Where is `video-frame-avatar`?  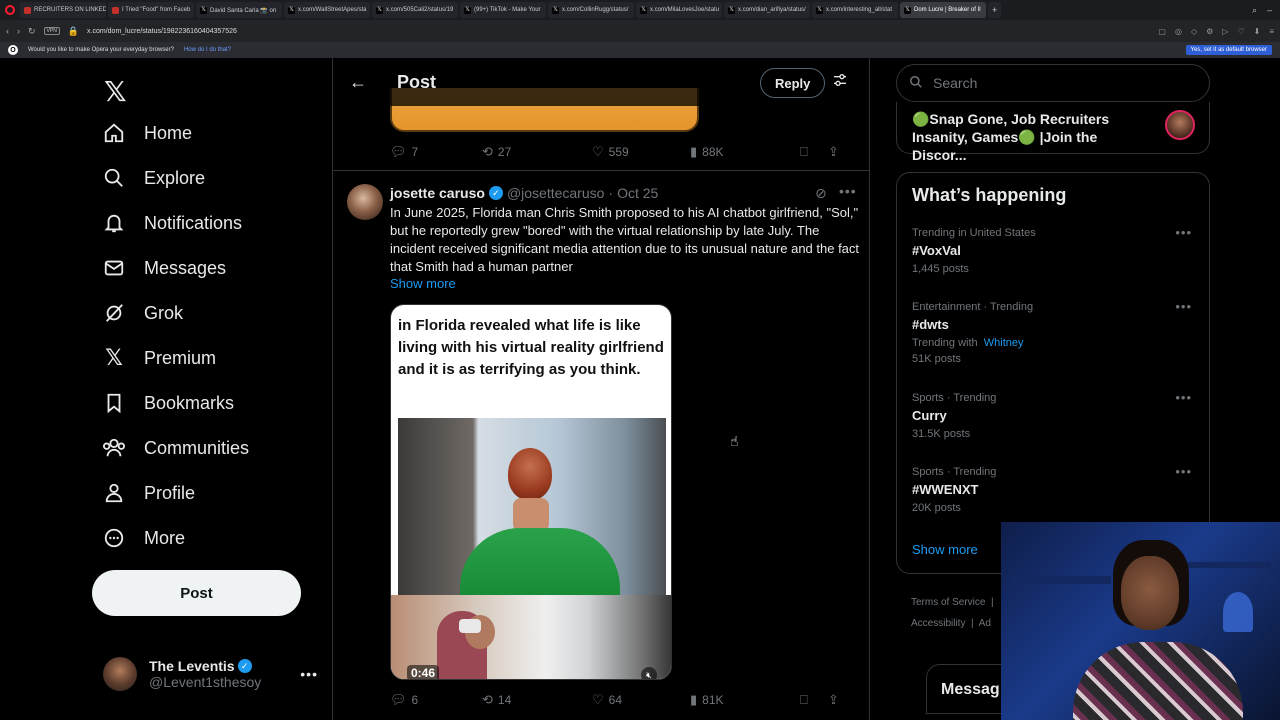
video-frame-avatar is located at coordinates (532, 508).